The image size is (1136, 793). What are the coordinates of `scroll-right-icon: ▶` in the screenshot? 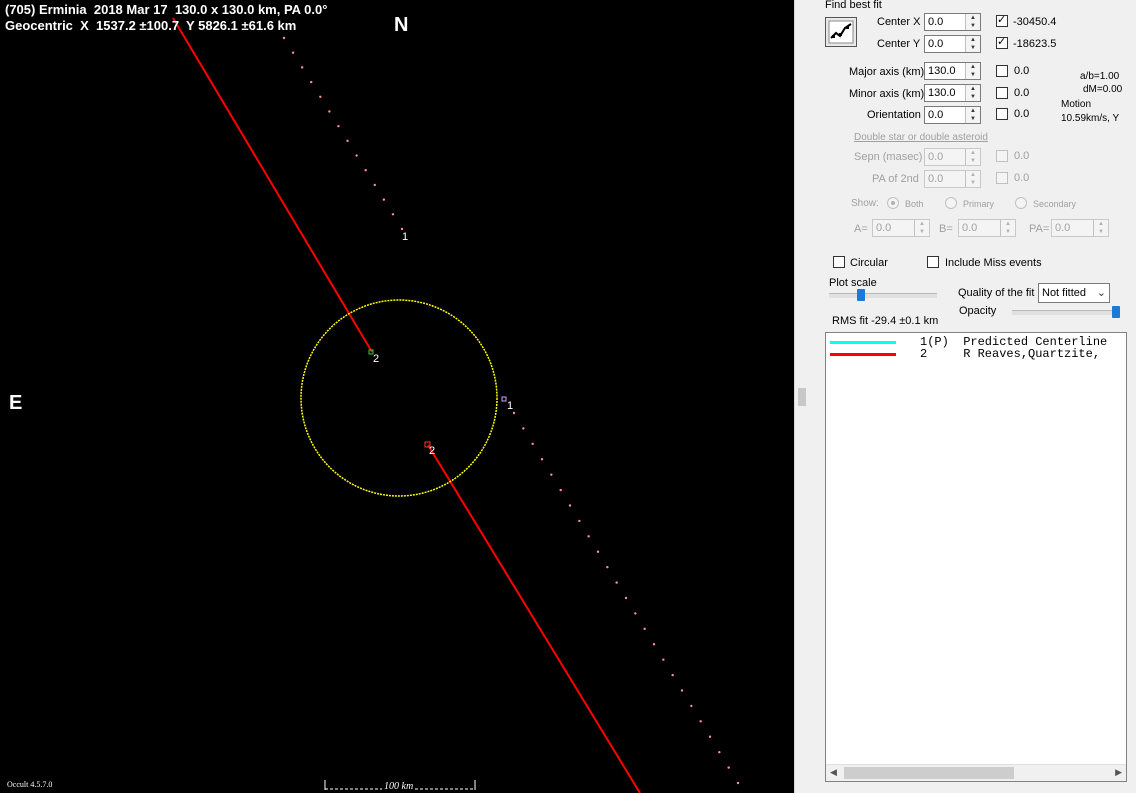 It's located at (1118, 772).